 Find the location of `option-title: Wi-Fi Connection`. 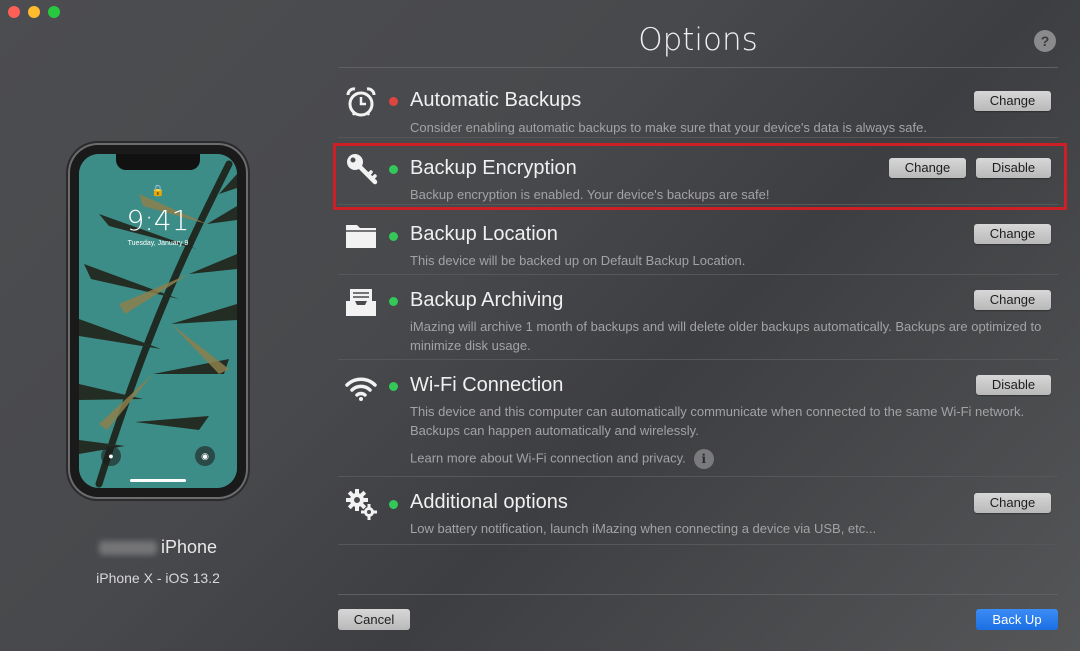

option-title: Wi-Fi Connection is located at coordinates (487, 385).